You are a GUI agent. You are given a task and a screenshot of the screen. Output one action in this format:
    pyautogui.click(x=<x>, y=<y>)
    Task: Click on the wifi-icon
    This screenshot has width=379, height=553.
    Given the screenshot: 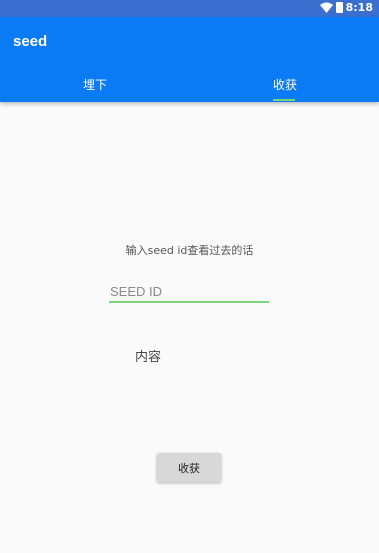 What is the action you would take?
    pyautogui.click(x=326, y=7)
    